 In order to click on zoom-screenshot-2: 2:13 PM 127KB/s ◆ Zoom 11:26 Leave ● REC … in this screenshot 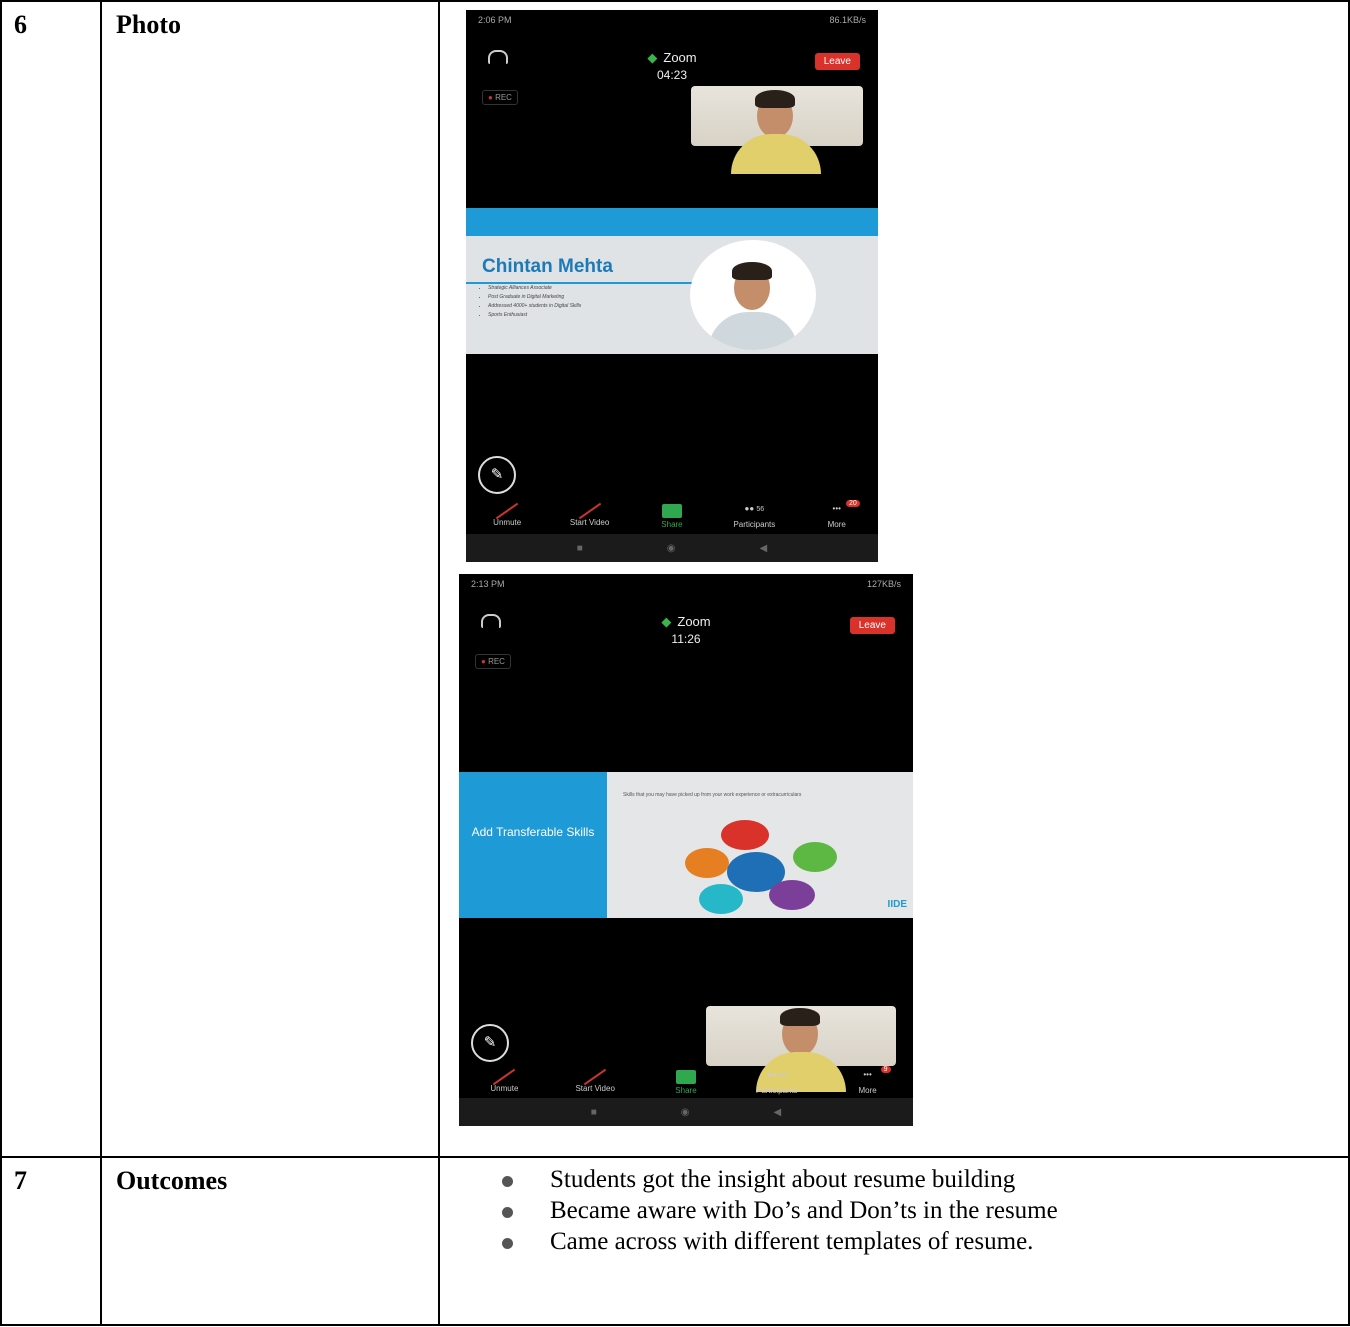, I will do `click(686, 850)`.